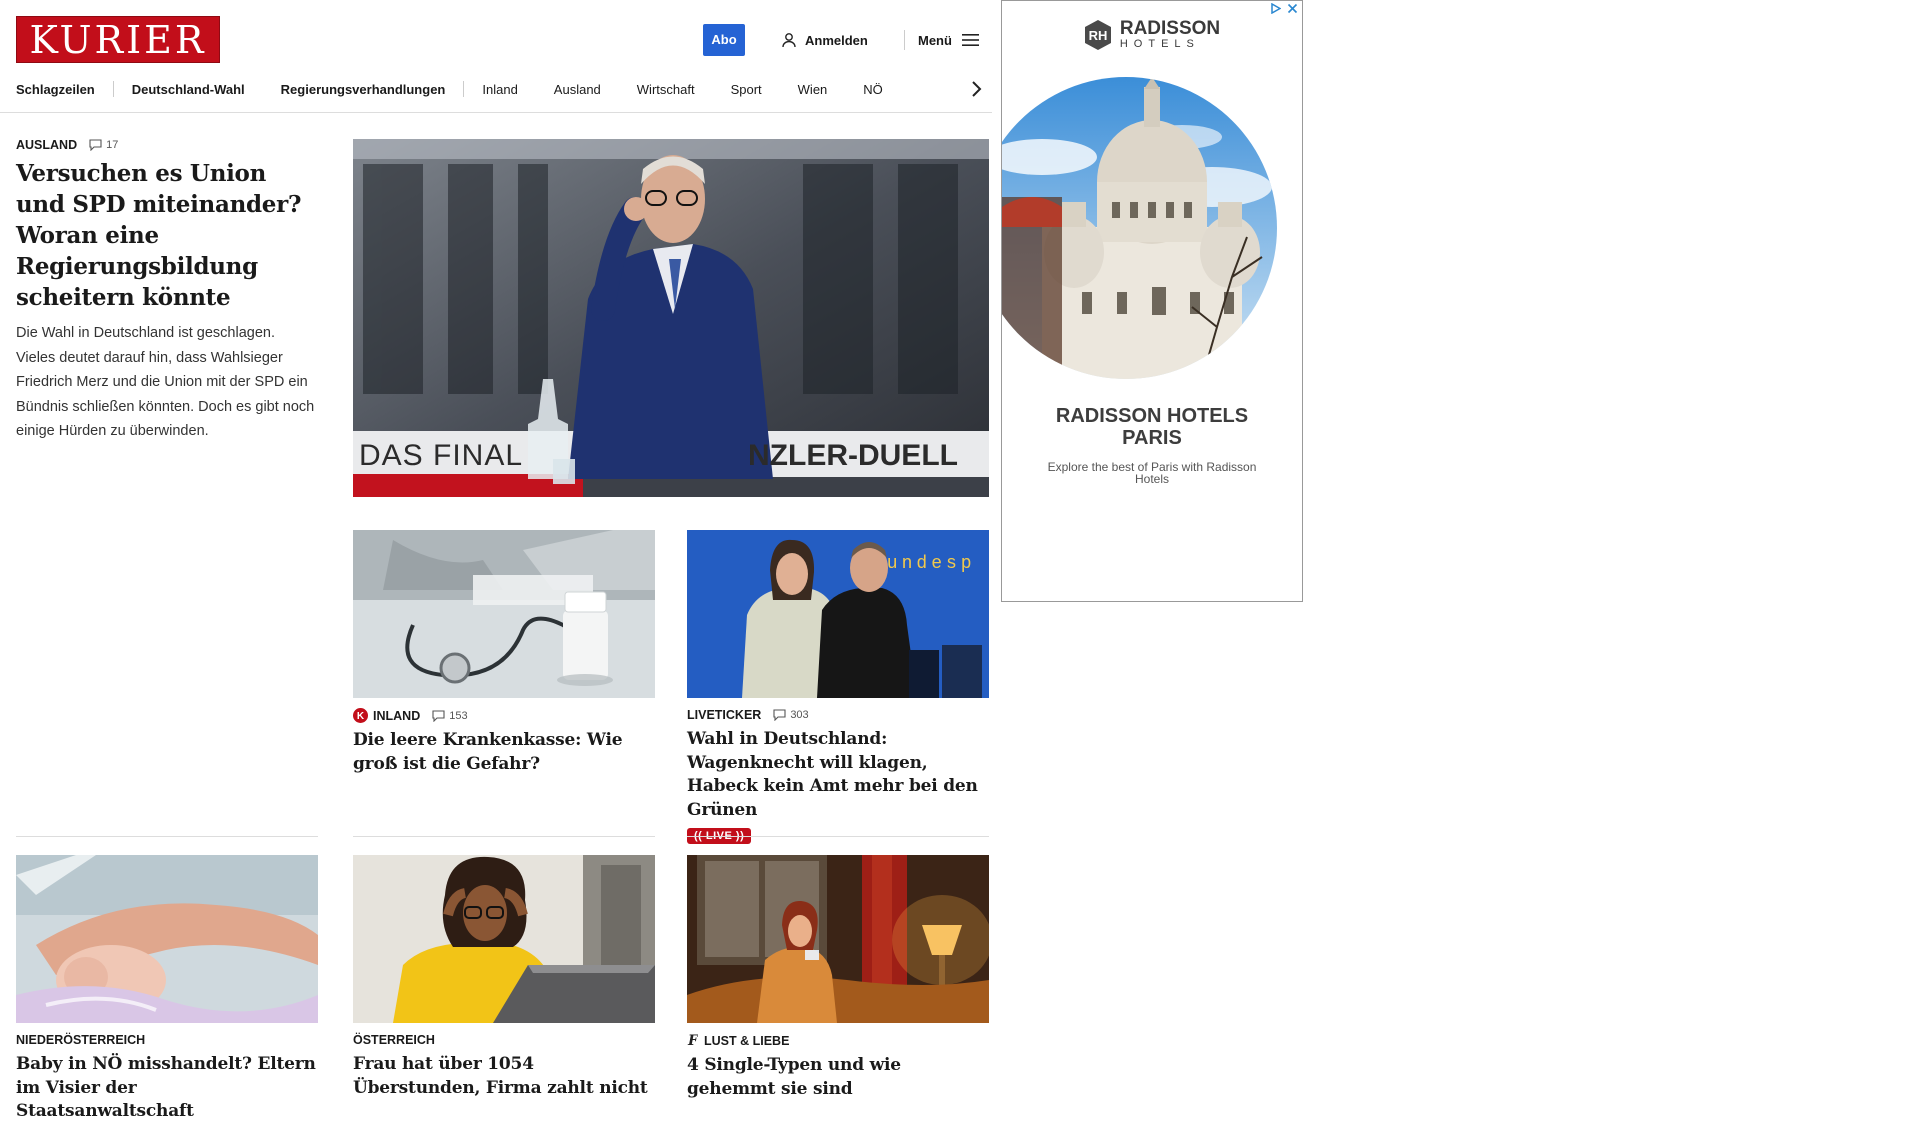 The width and height of the screenshot is (1920, 1124). I want to click on menu-button: Menü, so click(948, 40).